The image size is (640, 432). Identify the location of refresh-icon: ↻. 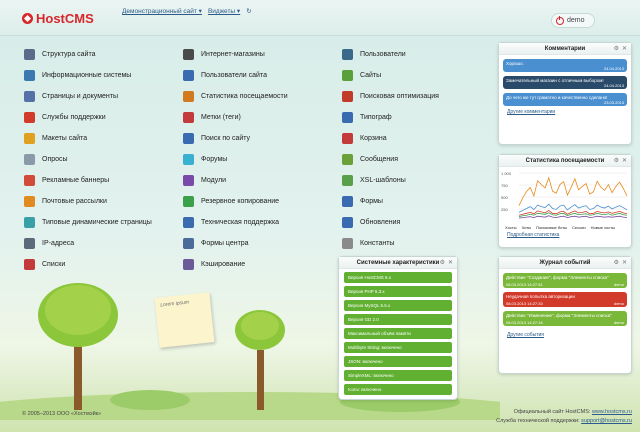
(248, 11).